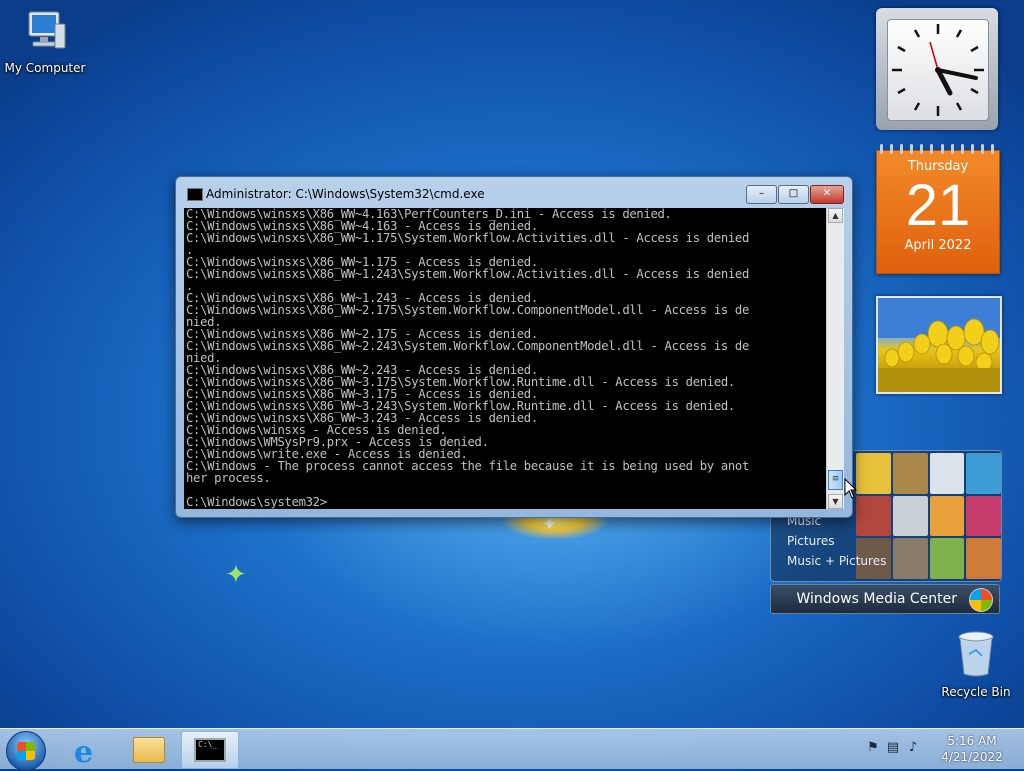 This screenshot has height=771, width=1024. I want to click on my-computer-label: My Computer, so click(45, 68).